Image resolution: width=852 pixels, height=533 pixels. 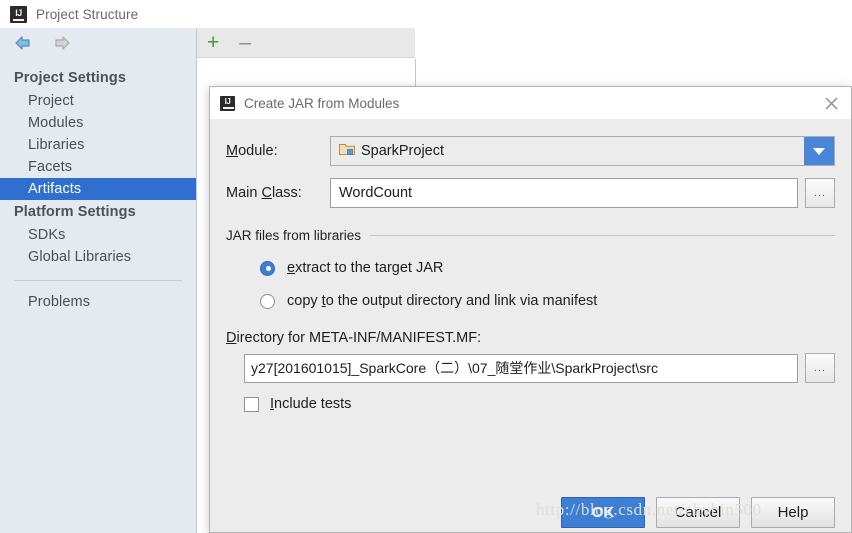 What do you see at coordinates (564, 193) in the screenshot?
I see `main-class-input: WordCount` at bounding box center [564, 193].